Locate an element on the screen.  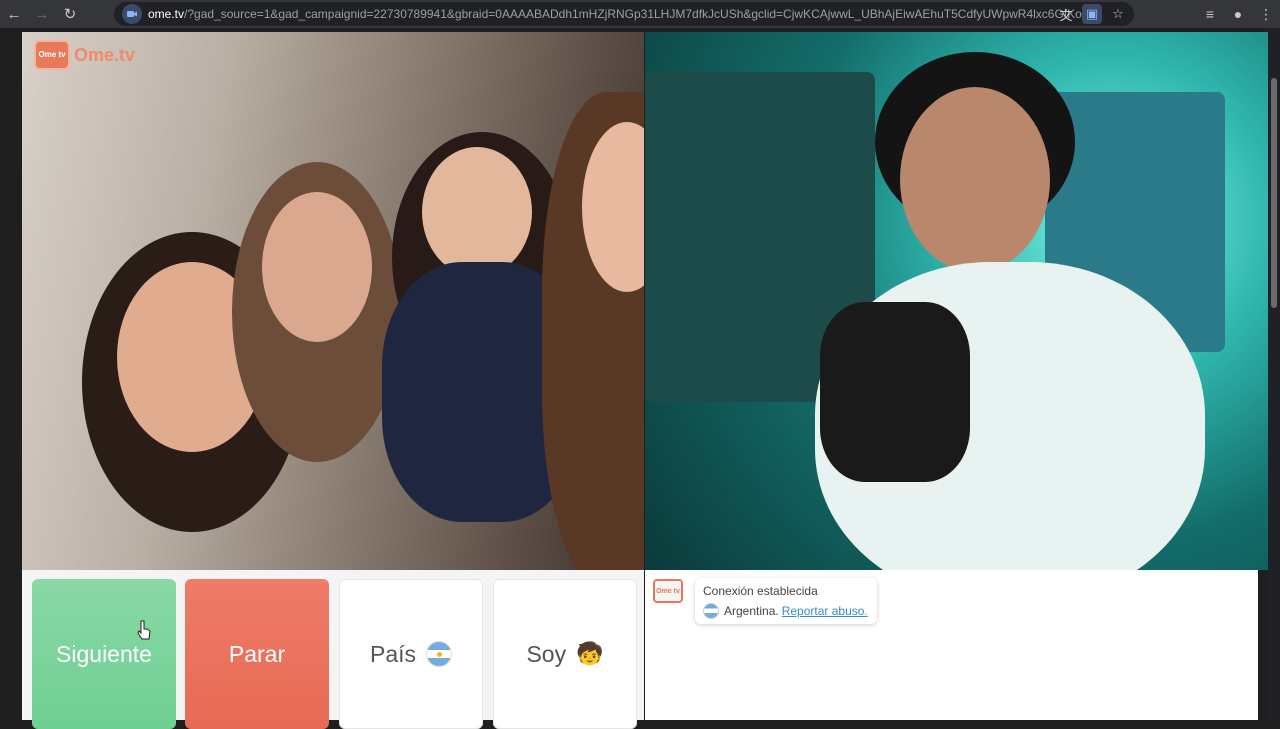
video-microphone is located at coordinates (895, 392).